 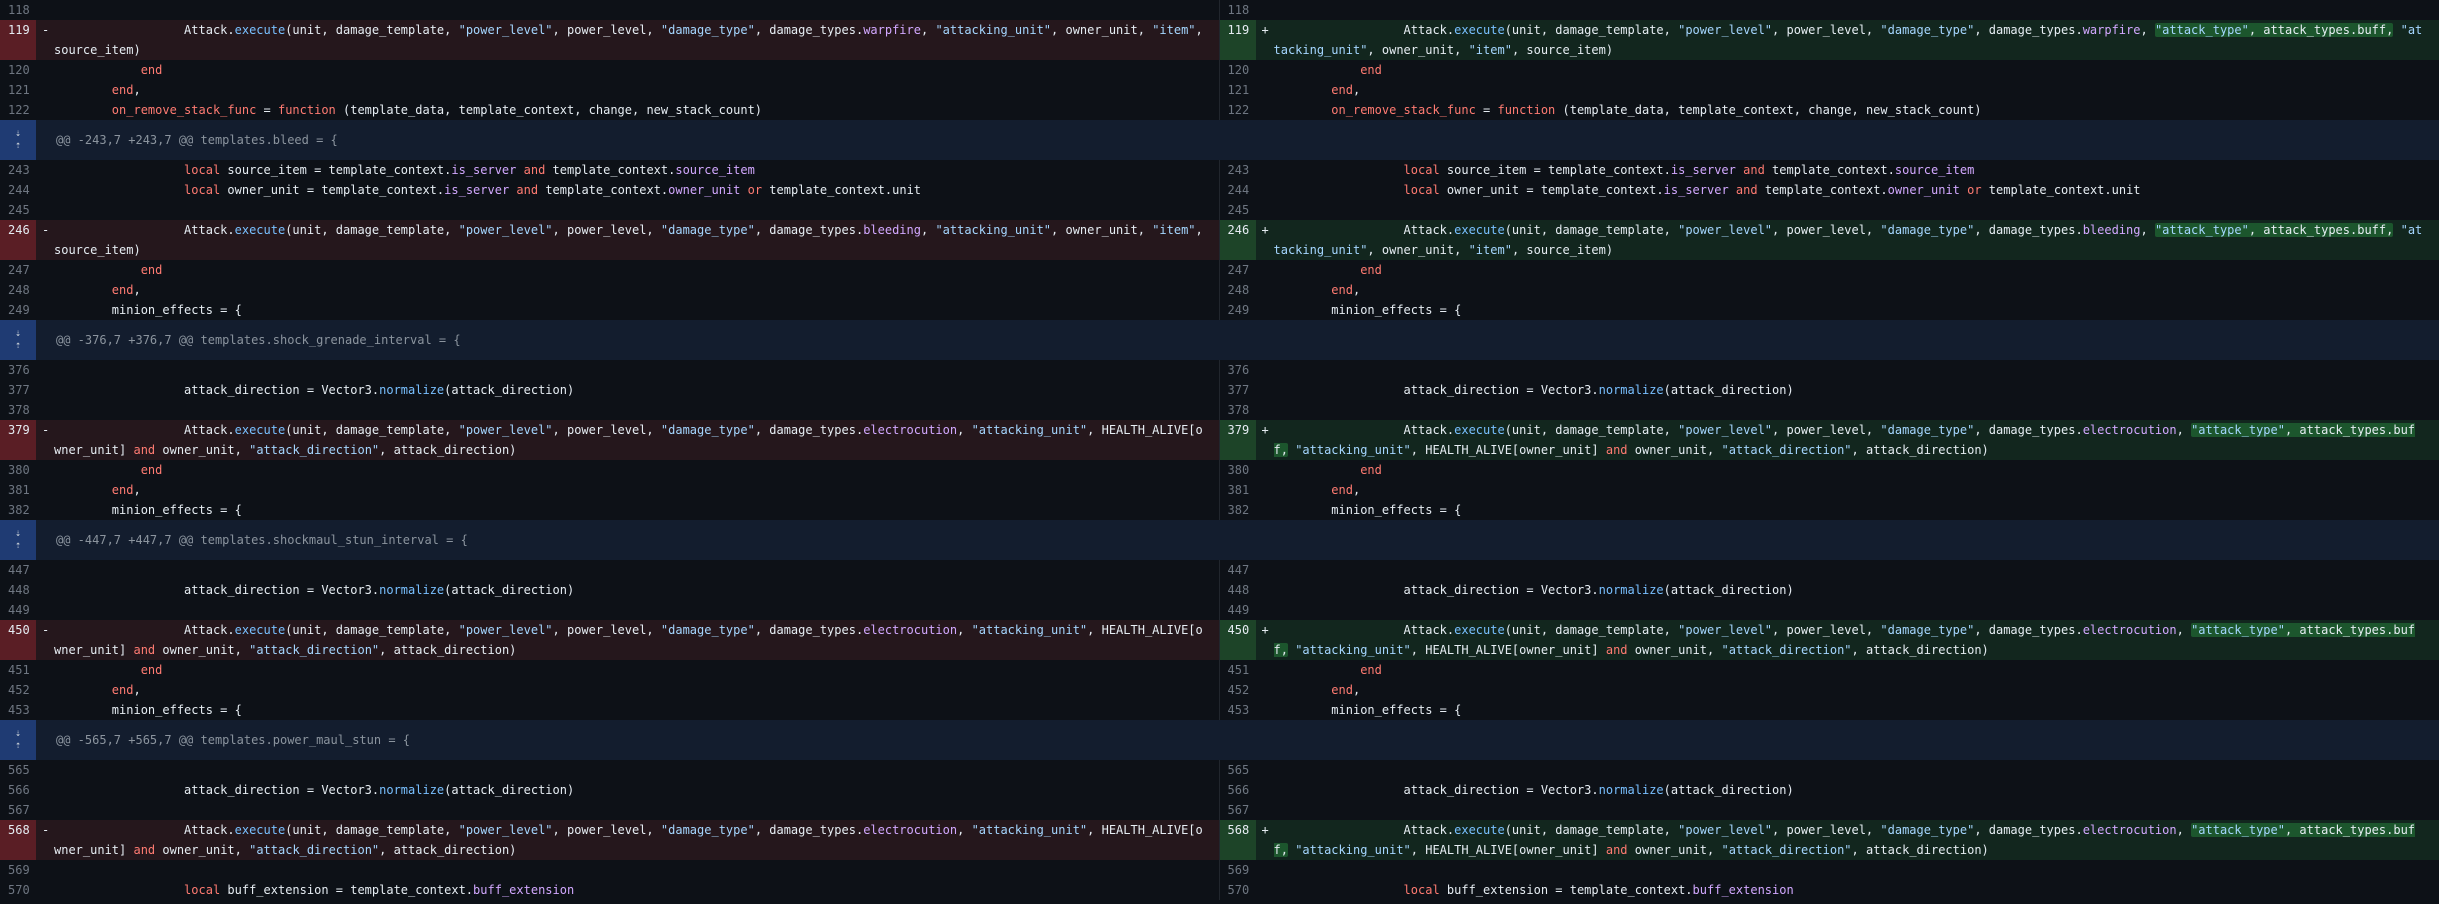 What do you see at coordinates (609, 90) in the screenshot?
I see `left-line: 121 end,` at bounding box center [609, 90].